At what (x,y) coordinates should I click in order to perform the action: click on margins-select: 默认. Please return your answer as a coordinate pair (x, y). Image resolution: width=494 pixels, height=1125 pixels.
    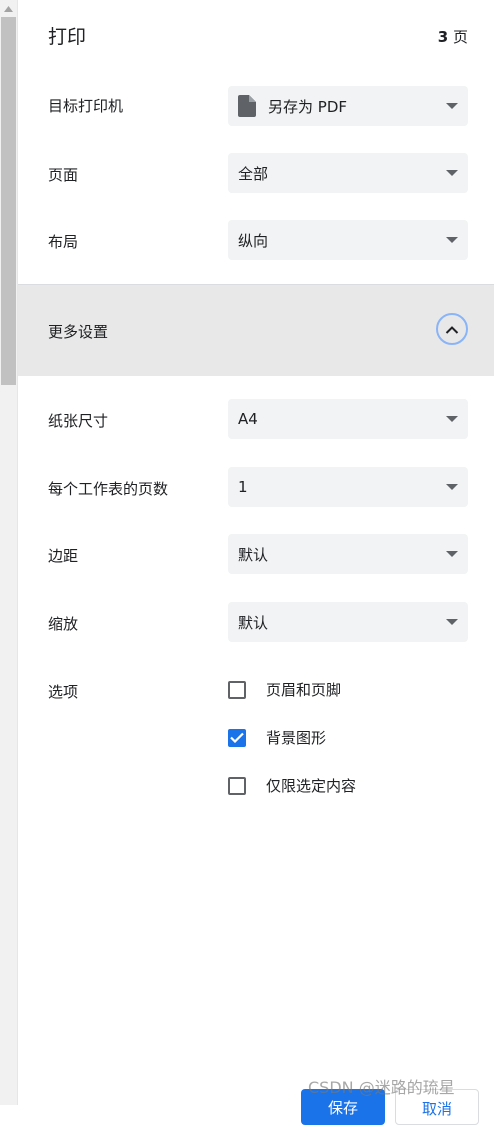
    Looking at the image, I should click on (348, 554).